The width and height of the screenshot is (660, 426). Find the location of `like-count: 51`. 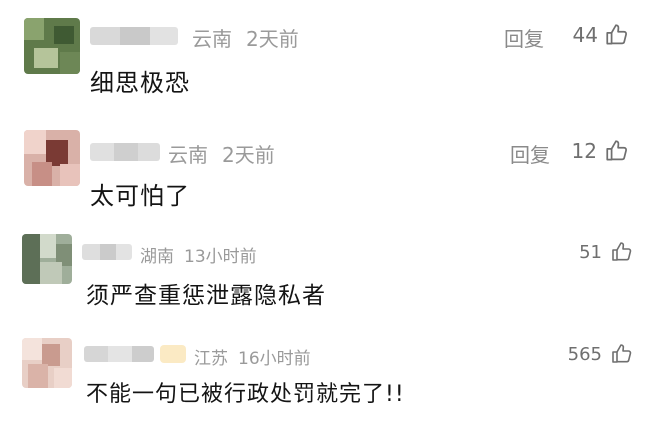

like-count: 51 is located at coordinates (590, 252).